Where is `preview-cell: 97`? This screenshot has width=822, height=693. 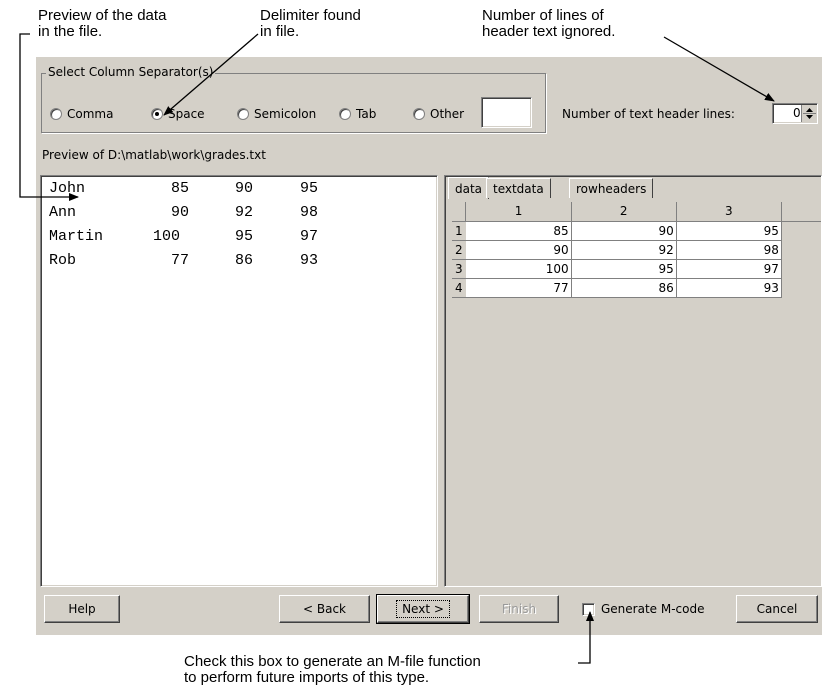
preview-cell: 97 is located at coordinates (309, 236).